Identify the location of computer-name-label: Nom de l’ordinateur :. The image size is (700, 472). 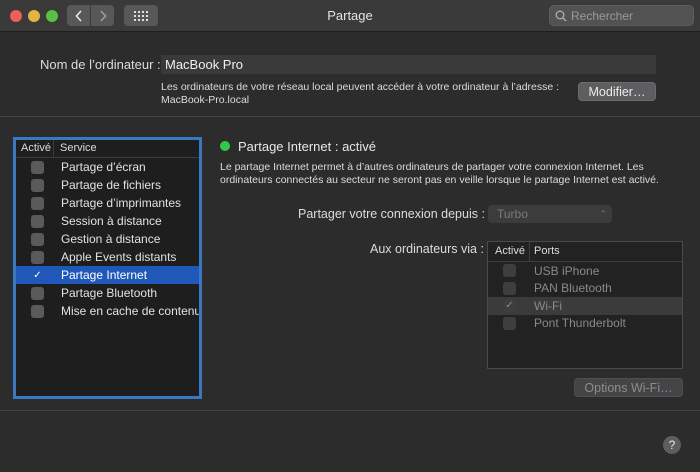
(100, 64).